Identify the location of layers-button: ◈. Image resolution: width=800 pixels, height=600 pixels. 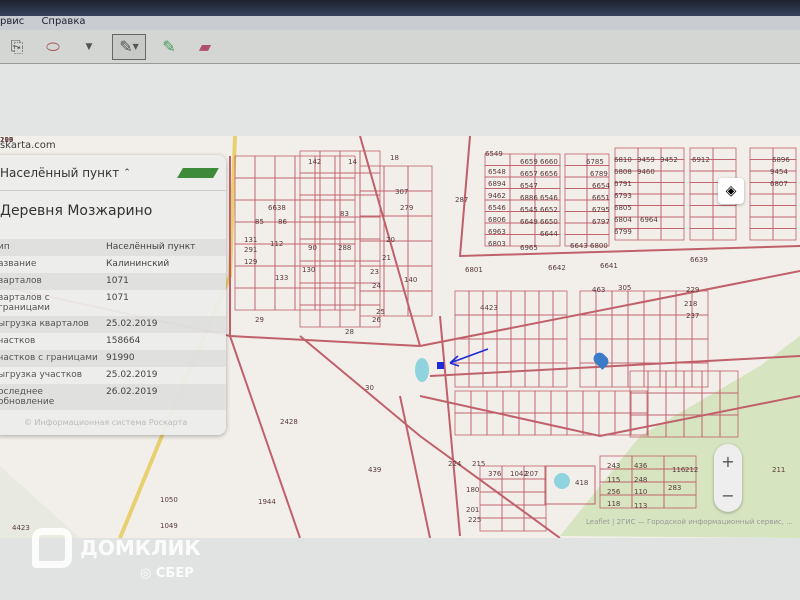
(731, 191).